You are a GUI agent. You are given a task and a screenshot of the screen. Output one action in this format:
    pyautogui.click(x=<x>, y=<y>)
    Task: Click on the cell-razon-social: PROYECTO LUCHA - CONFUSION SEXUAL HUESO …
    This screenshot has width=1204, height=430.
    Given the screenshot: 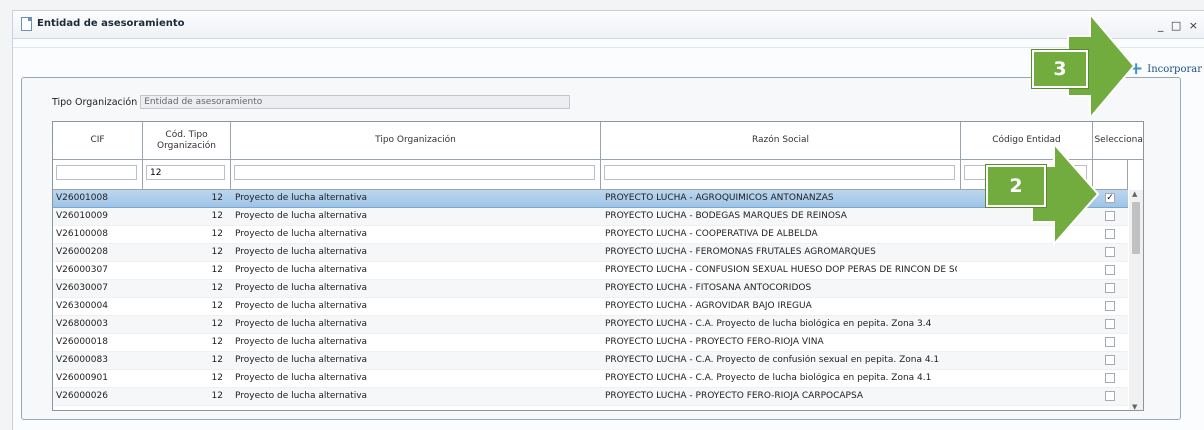 What is the action you would take?
    pyautogui.click(x=781, y=270)
    